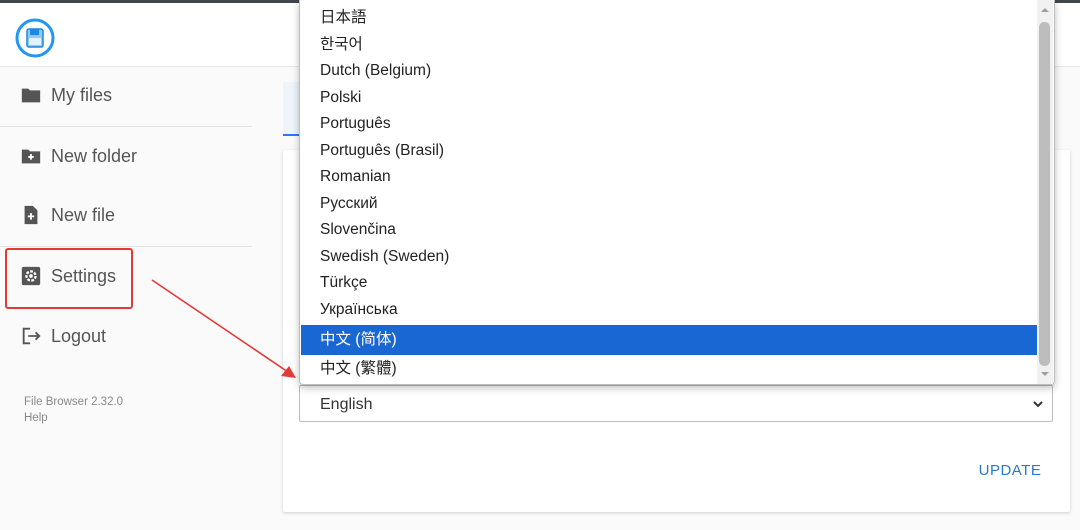 The width and height of the screenshot is (1080, 530). Describe the element at coordinates (669, 177) in the screenshot. I see `language-option: Romanian` at that location.